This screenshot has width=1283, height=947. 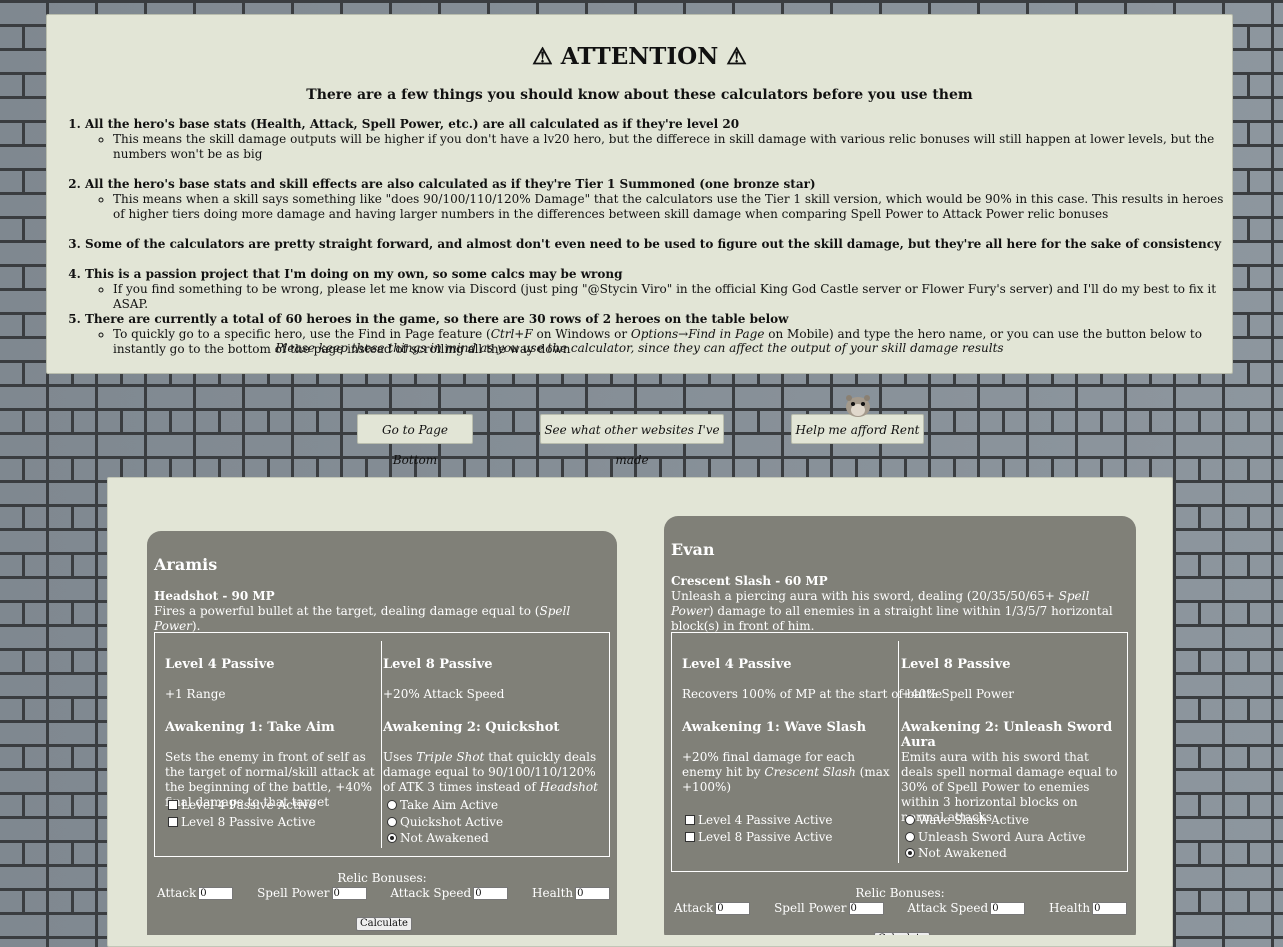 What do you see at coordinates (471, 727) in the screenshot?
I see `awakening2-title: Awakening 2: Quickshot` at bounding box center [471, 727].